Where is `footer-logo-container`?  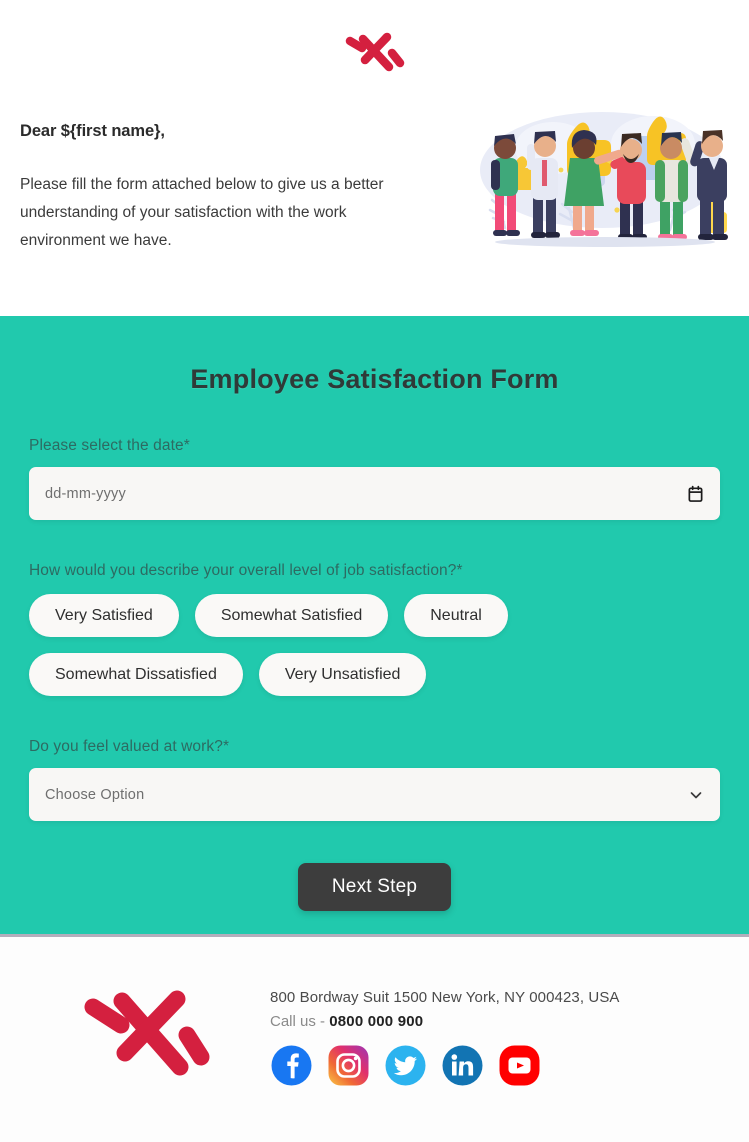
footer-logo-container is located at coordinates (145, 1027).